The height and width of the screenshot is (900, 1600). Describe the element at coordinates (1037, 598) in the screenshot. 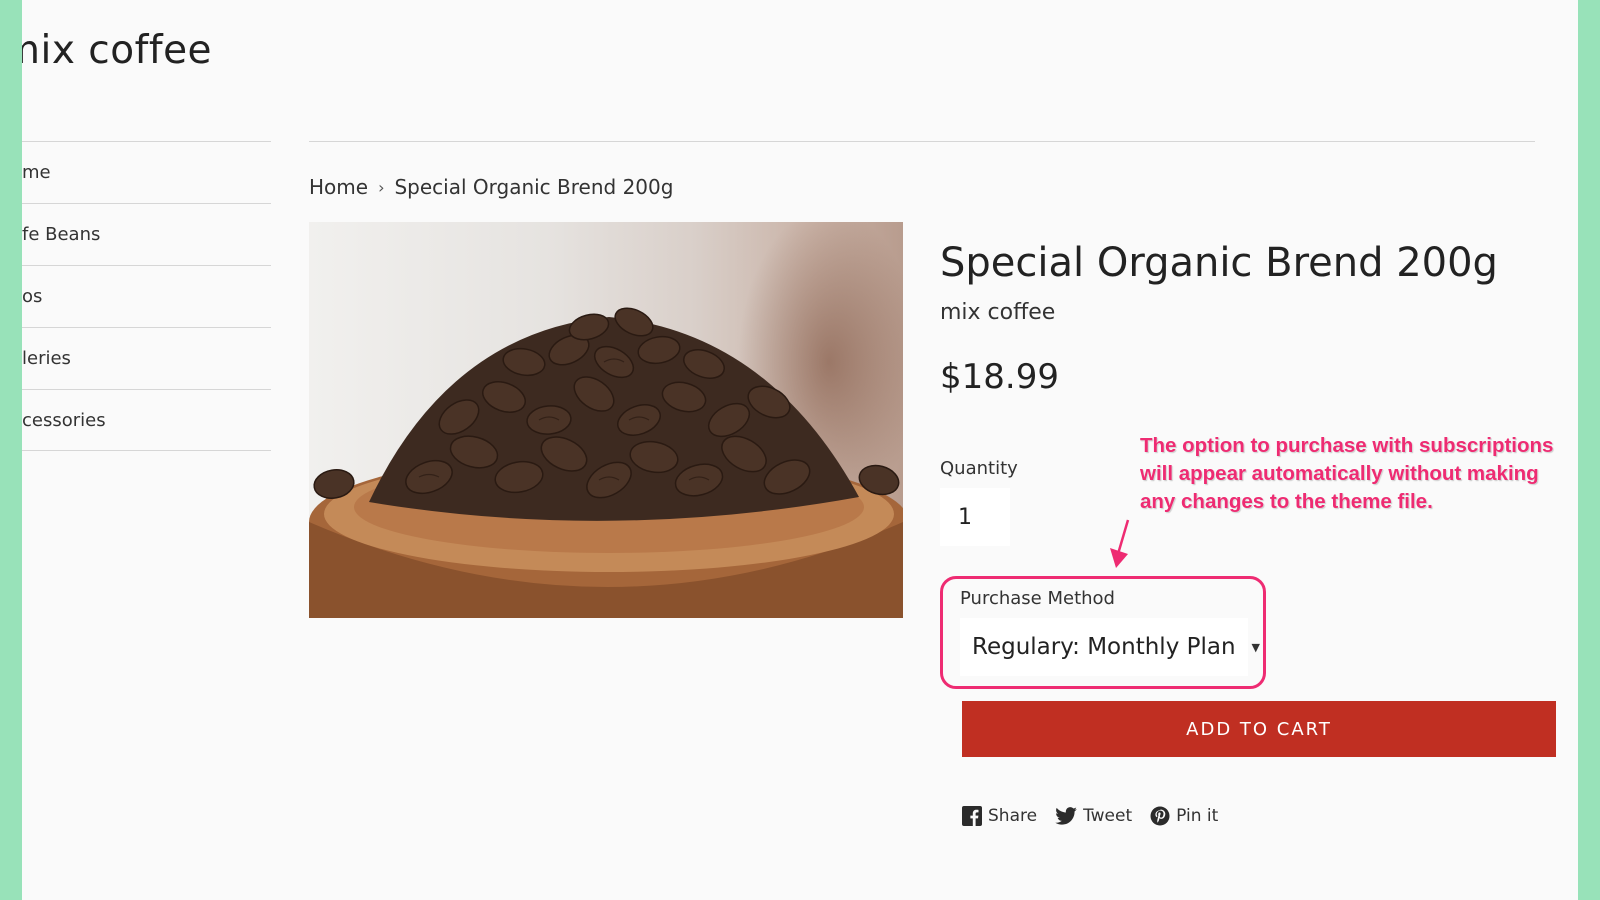

I see `purchase-method-label: Purchase Method` at that location.